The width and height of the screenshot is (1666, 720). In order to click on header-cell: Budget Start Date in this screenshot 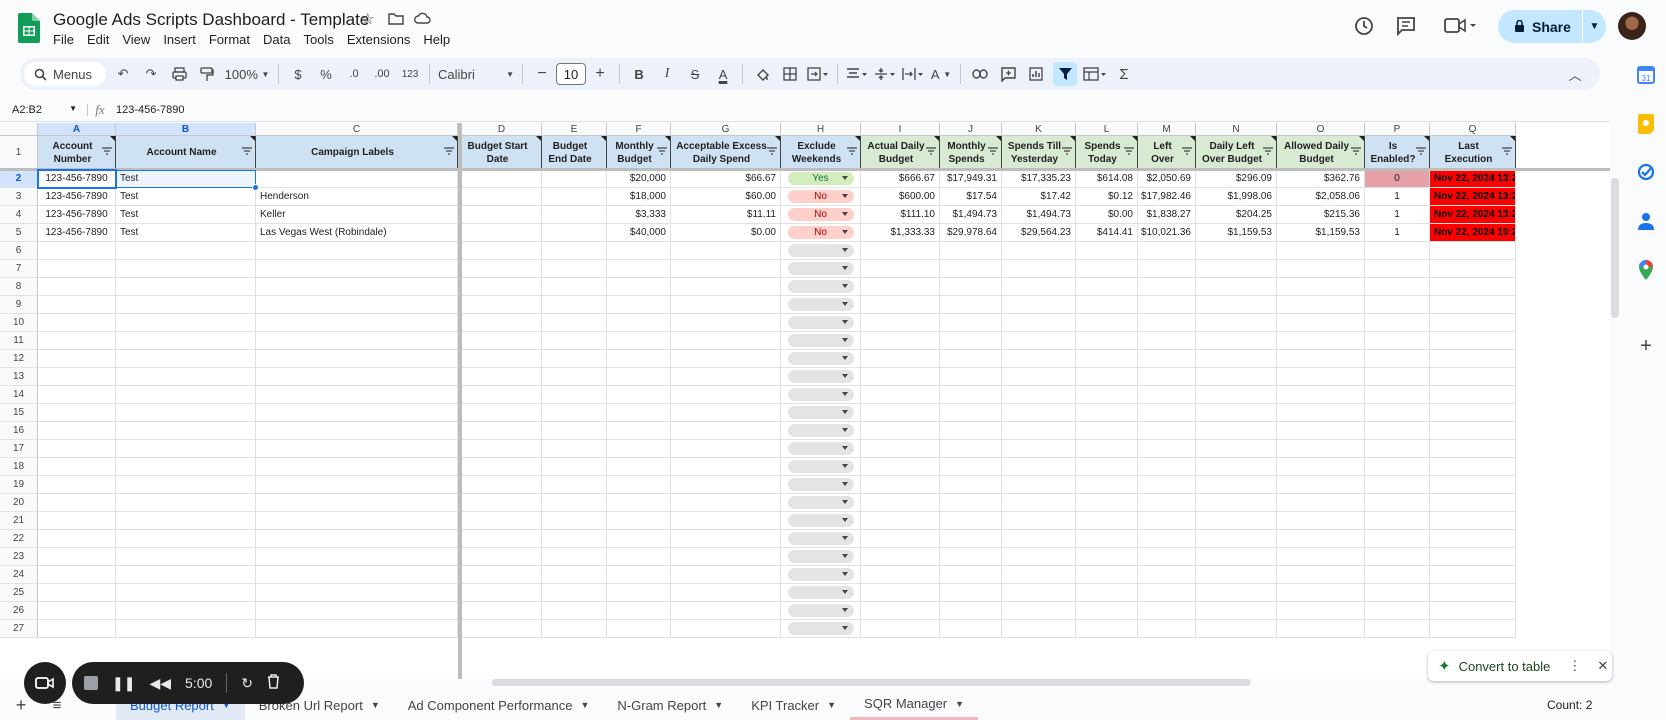, I will do `click(502, 153)`.